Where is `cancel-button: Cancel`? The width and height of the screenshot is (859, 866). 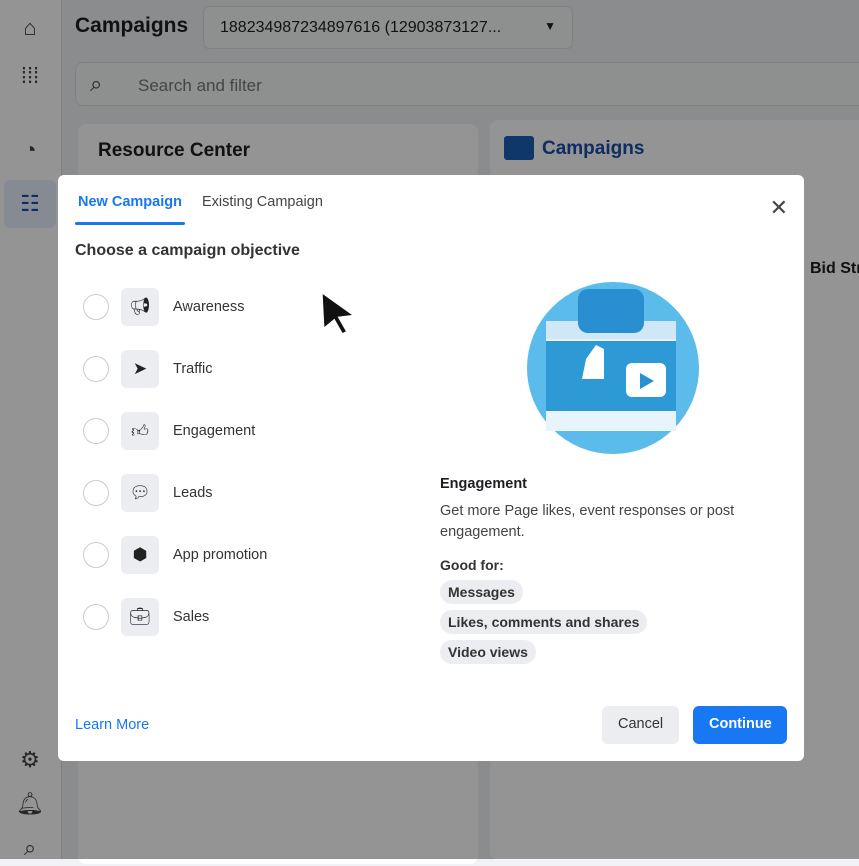
cancel-button: Cancel is located at coordinates (641, 725).